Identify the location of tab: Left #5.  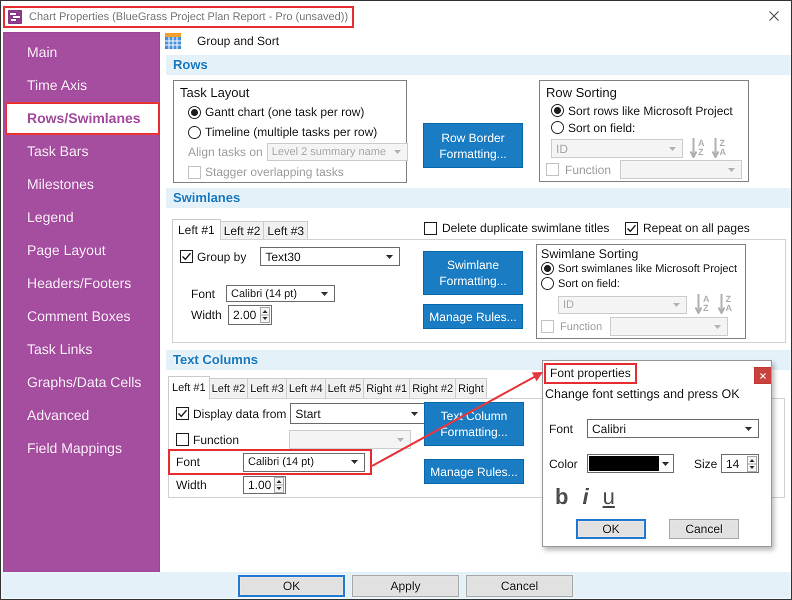
(344, 388).